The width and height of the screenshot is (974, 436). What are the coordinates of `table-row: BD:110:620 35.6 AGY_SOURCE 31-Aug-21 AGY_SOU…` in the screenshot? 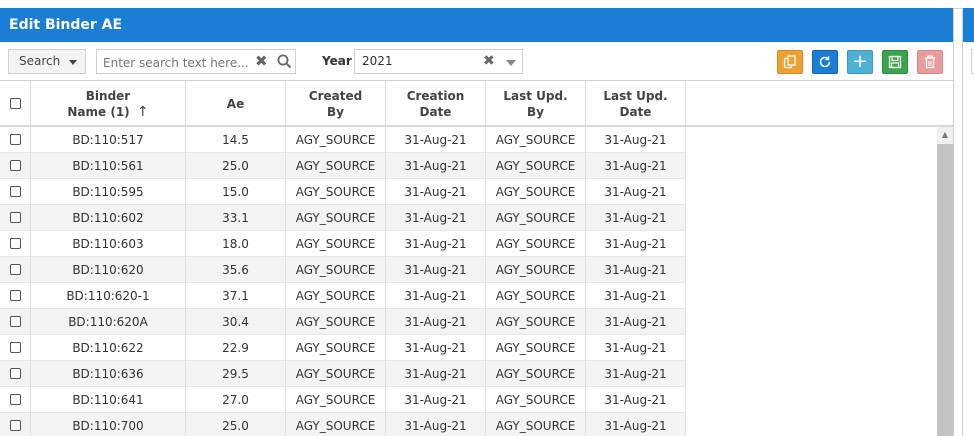 It's located at (343, 270).